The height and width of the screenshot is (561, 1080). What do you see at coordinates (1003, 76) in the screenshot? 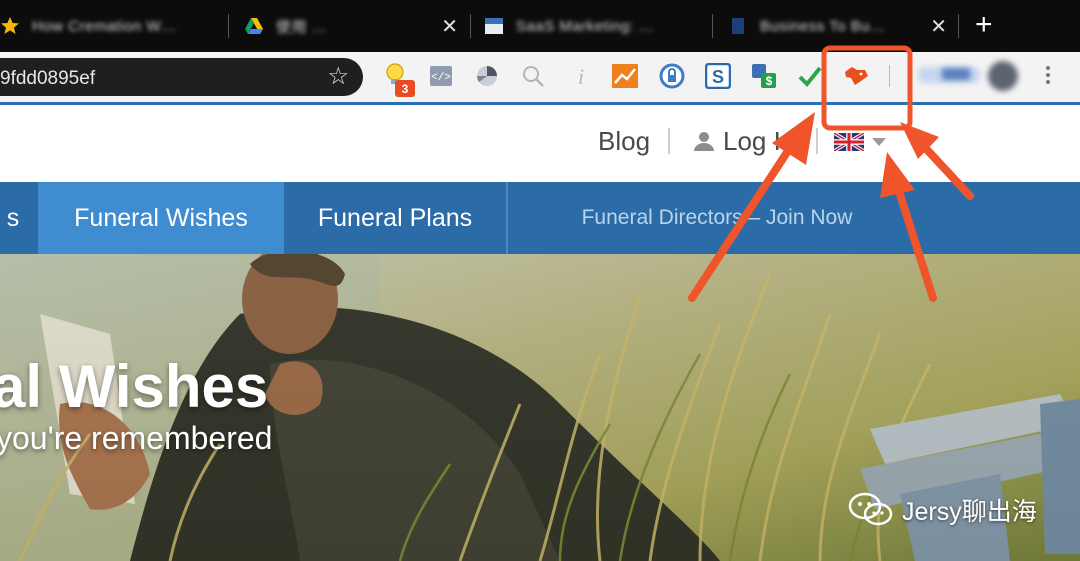
I see `avatar` at bounding box center [1003, 76].